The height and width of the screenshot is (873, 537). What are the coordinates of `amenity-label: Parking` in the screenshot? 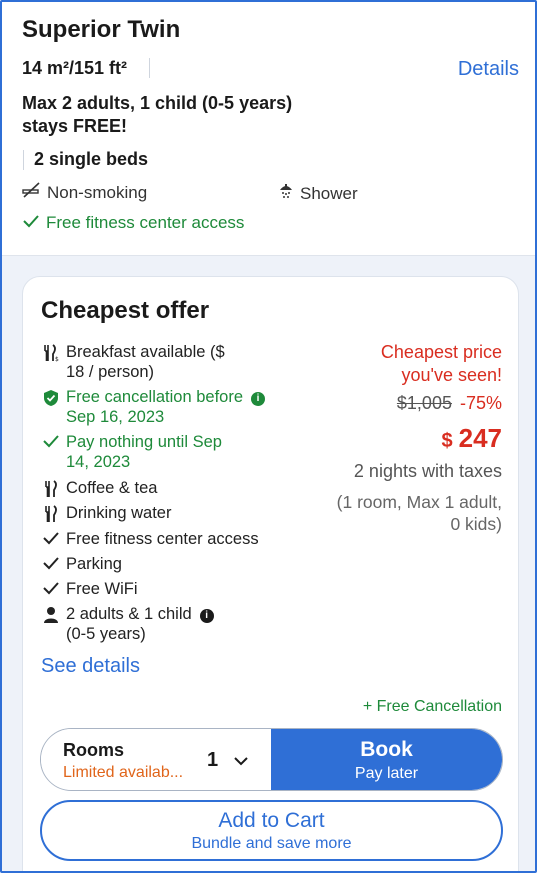 It's located at (94, 564).